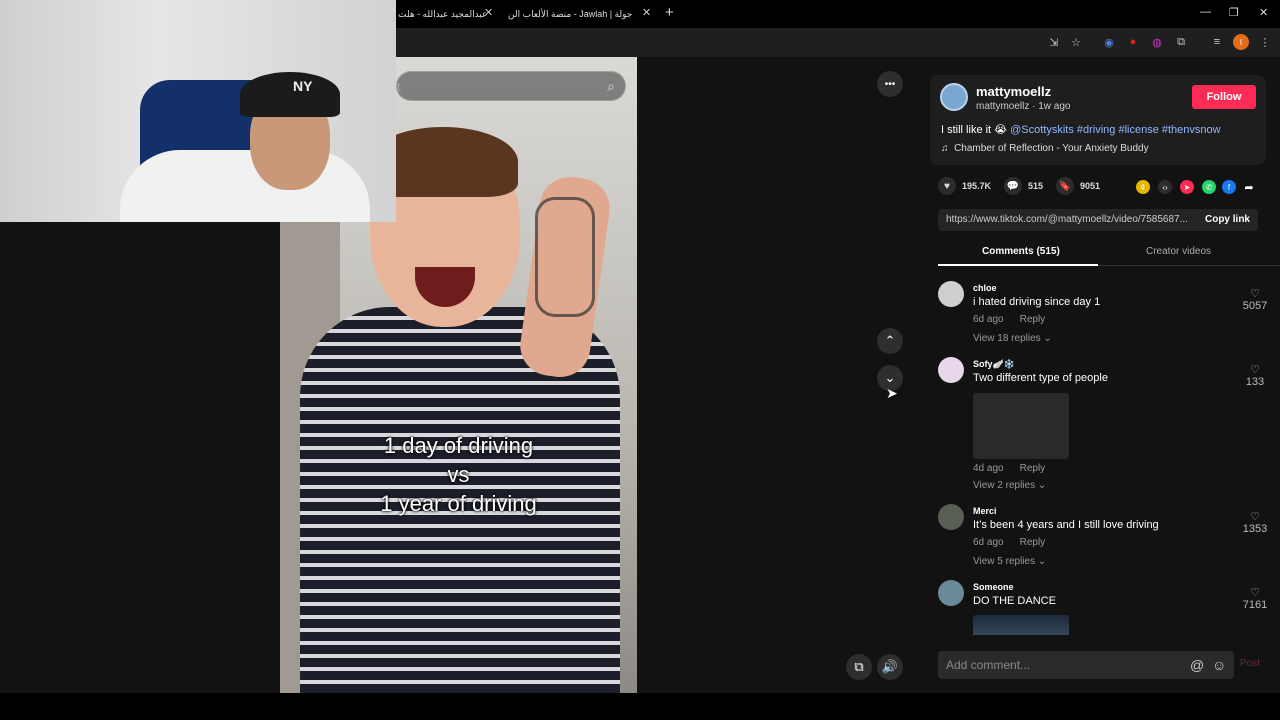 This screenshot has height=720, width=1280. What do you see at coordinates (1058, 665) in the screenshot?
I see `comment-input` at bounding box center [1058, 665].